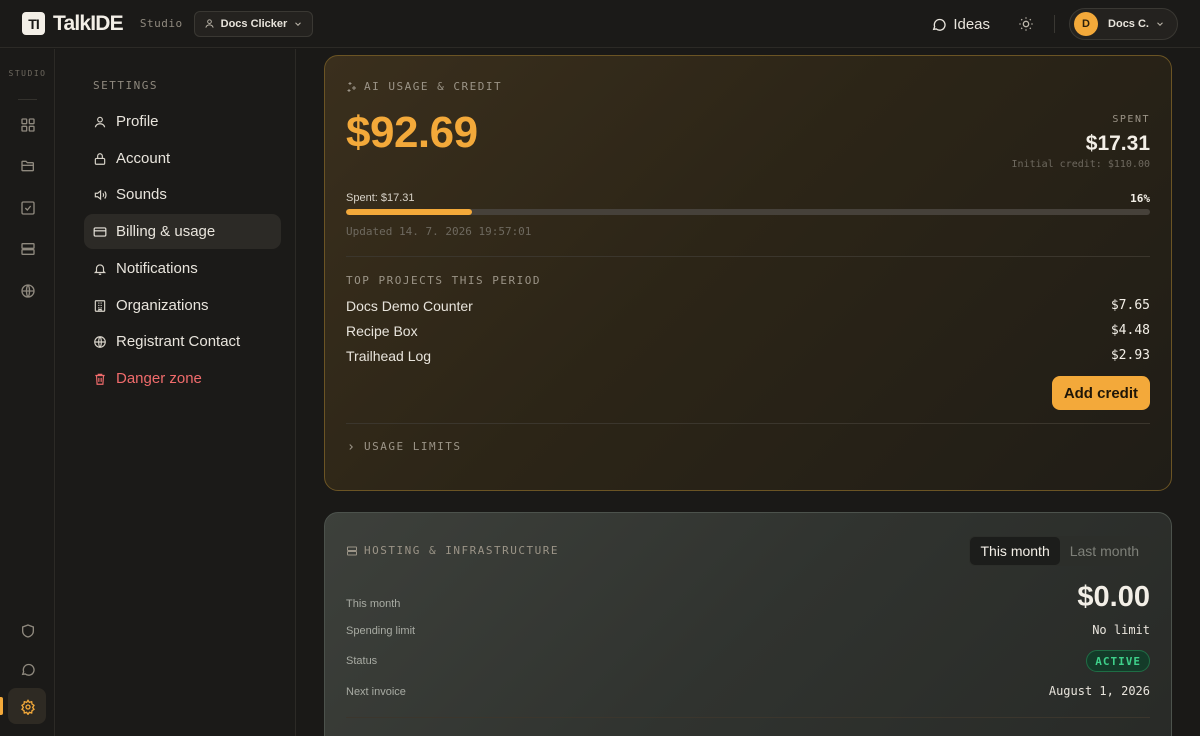  I want to click on spent-progress-bar, so click(748, 212).